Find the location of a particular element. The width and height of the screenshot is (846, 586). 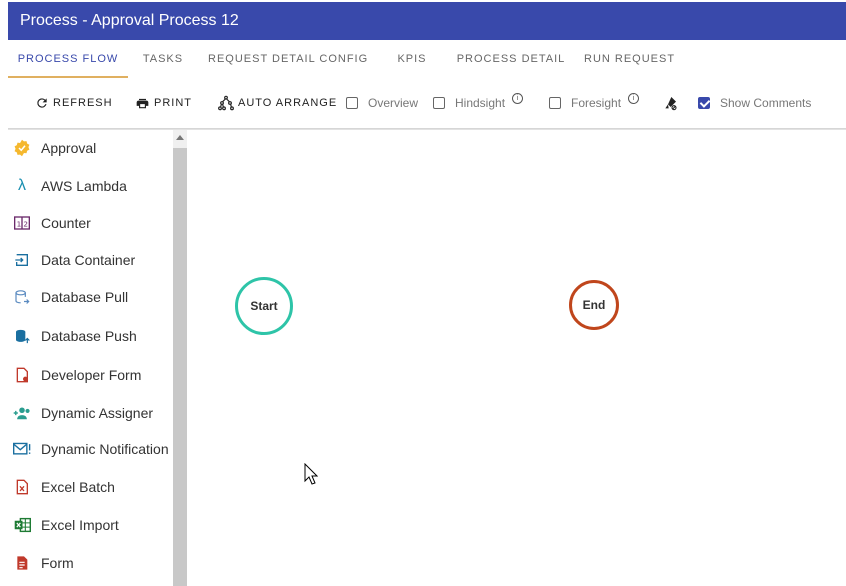

clear-highlight-button is located at coordinates (670, 103).